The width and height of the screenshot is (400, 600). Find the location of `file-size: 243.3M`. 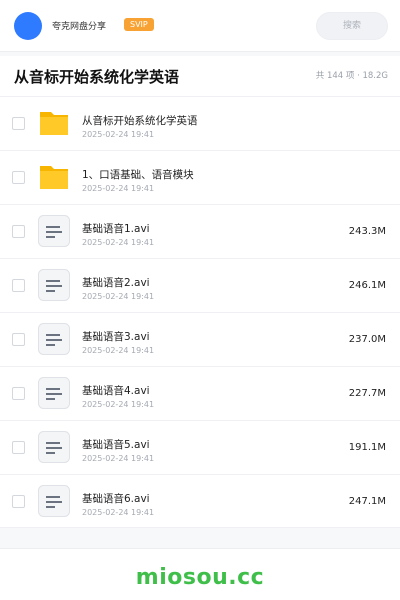

file-size: 243.3M is located at coordinates (367, 231).